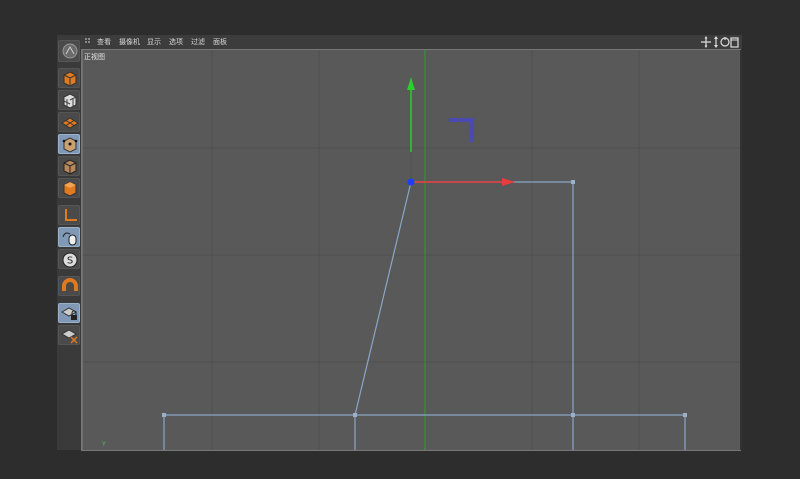 This screenshot has width=800, height=479. I want to click on viewport-menubar: 查看 摄像机 显示 选项 过滤 面板, so click(412, 42).